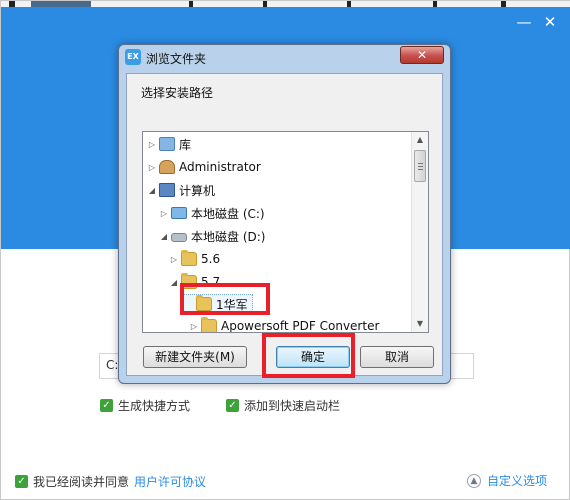 This screenshot has width=570, height=500. I want to click on create-shortcut-checkbox: ✓ 生成快捷方式, so click(145, 405).